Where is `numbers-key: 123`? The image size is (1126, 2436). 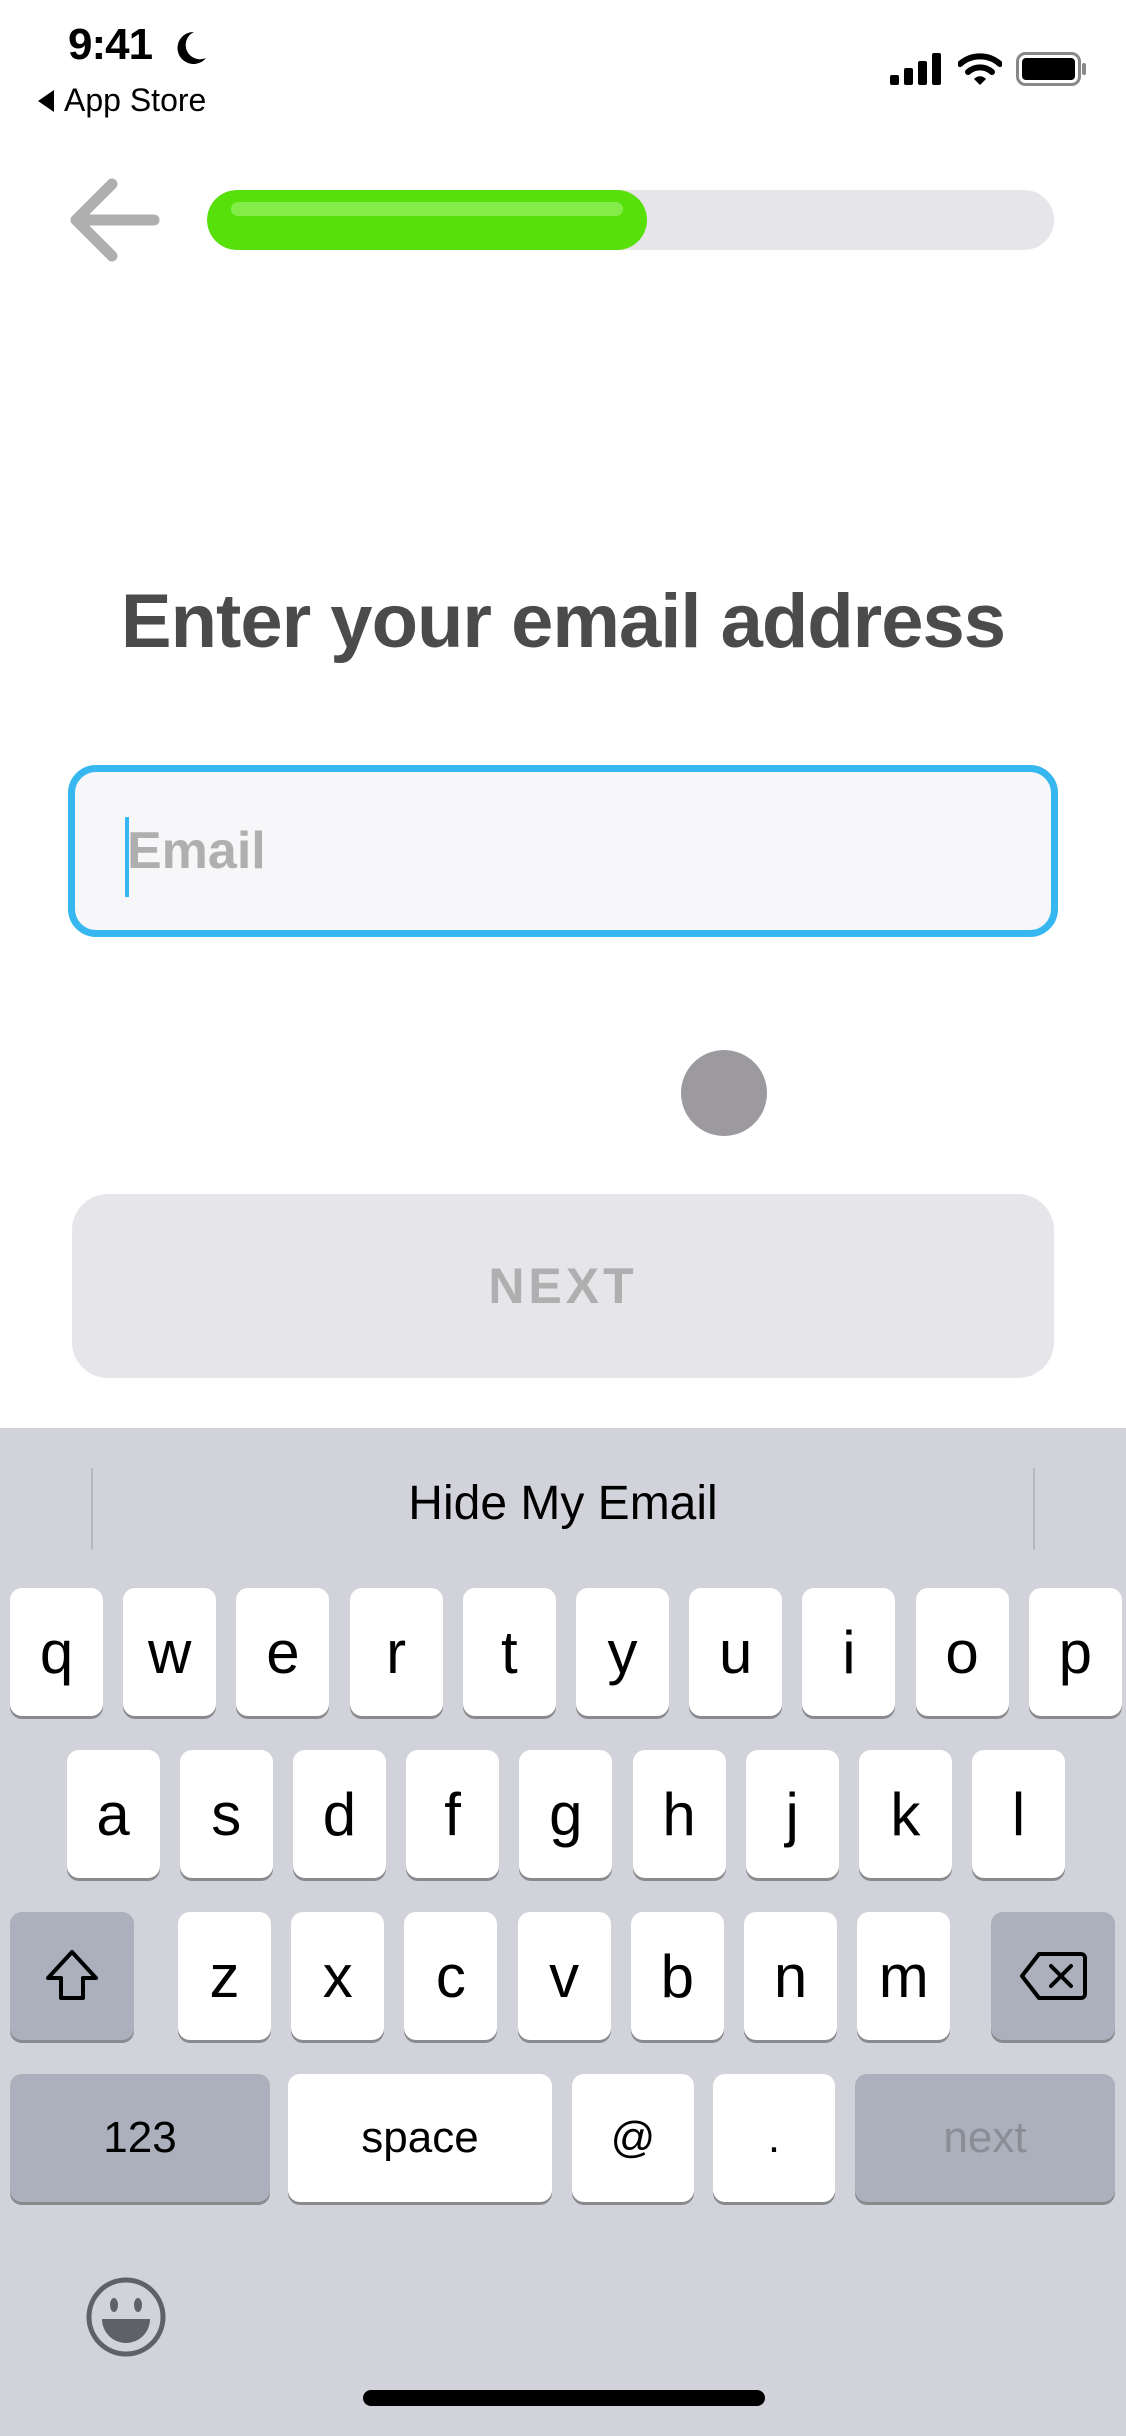 numbers-key: 123 is located at coordinates (140, 2138).